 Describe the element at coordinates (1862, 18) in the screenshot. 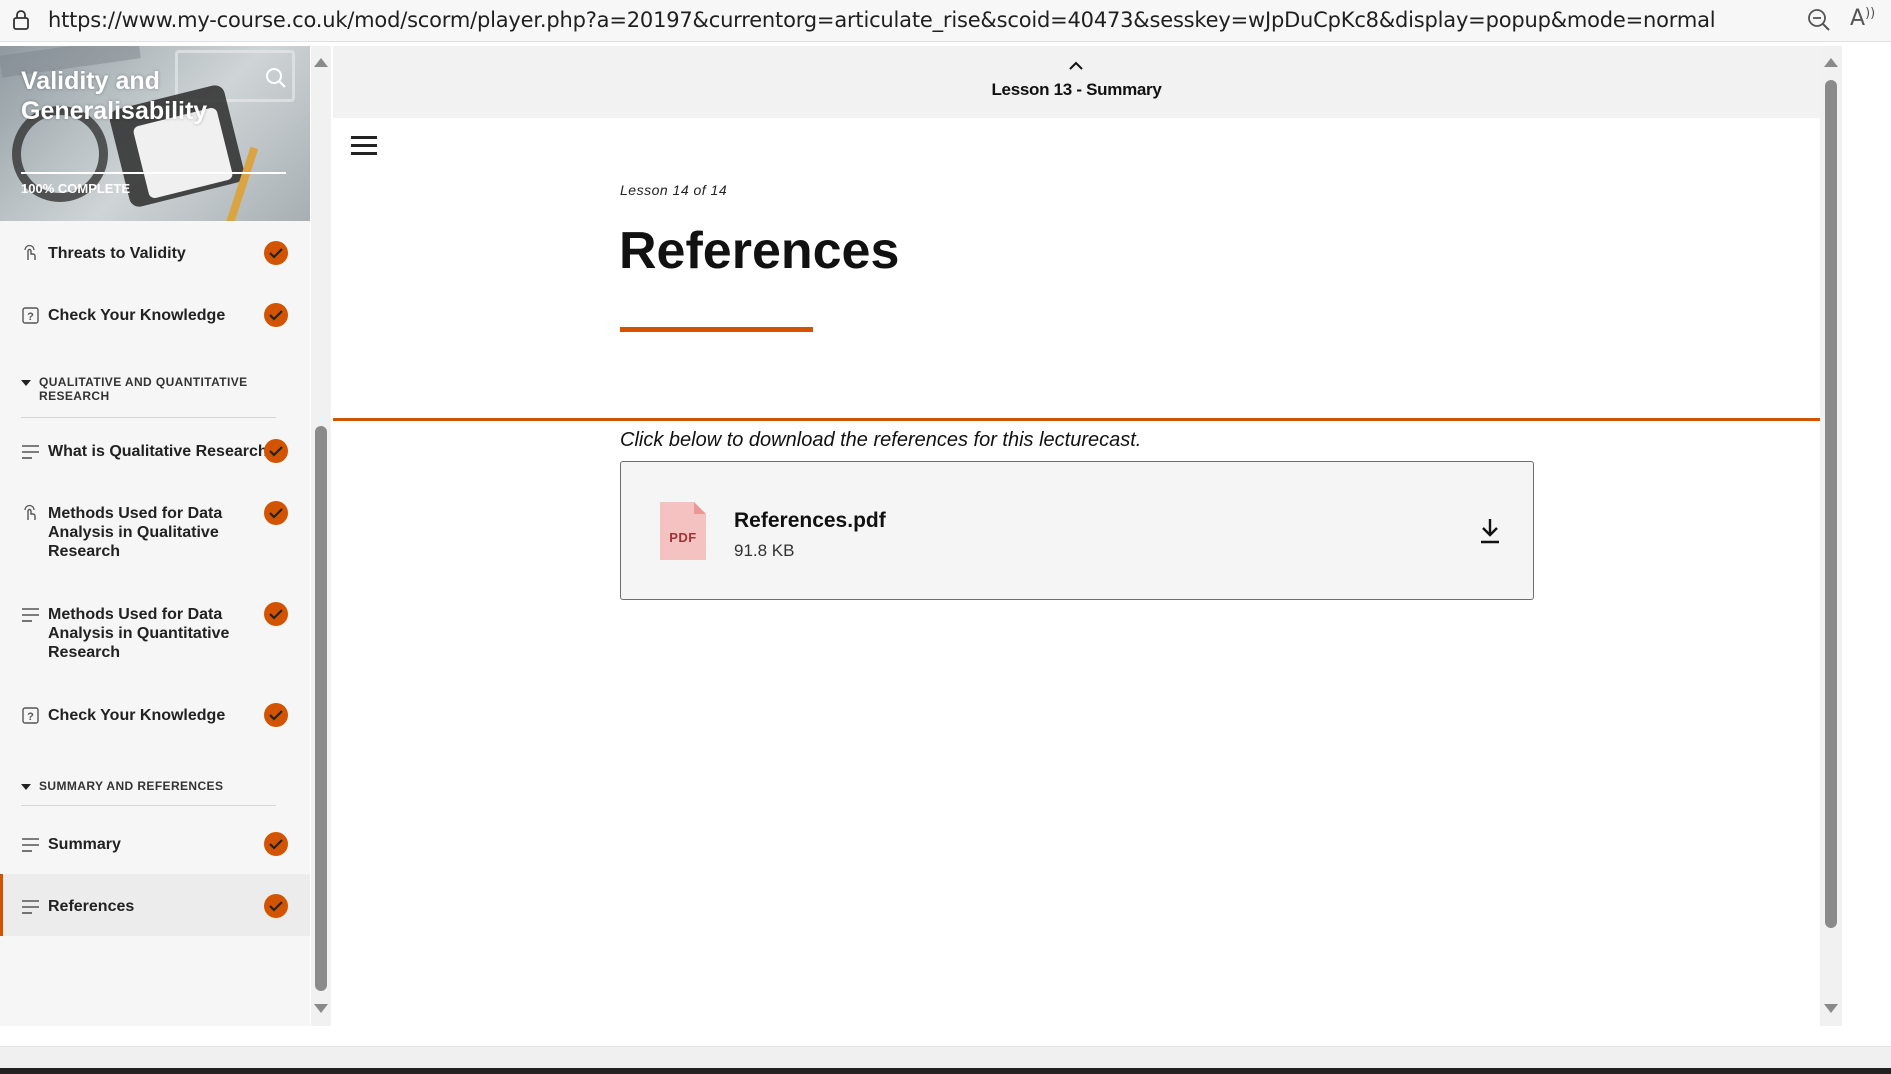

I see `read-aloud-icon: A))` at that location.